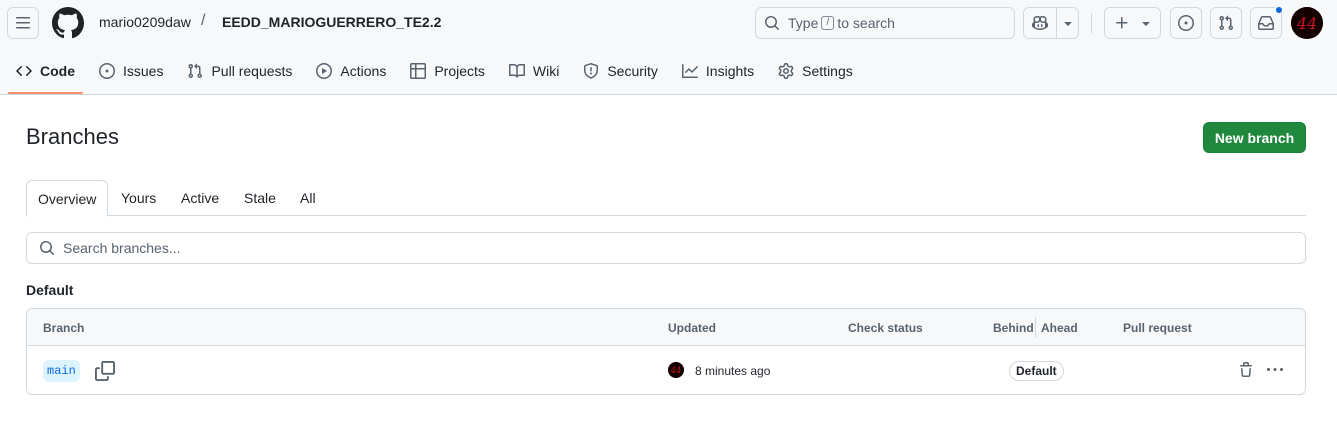  I want to click on table-row: main 44 8 minutes ago Default, so click(666, 370).